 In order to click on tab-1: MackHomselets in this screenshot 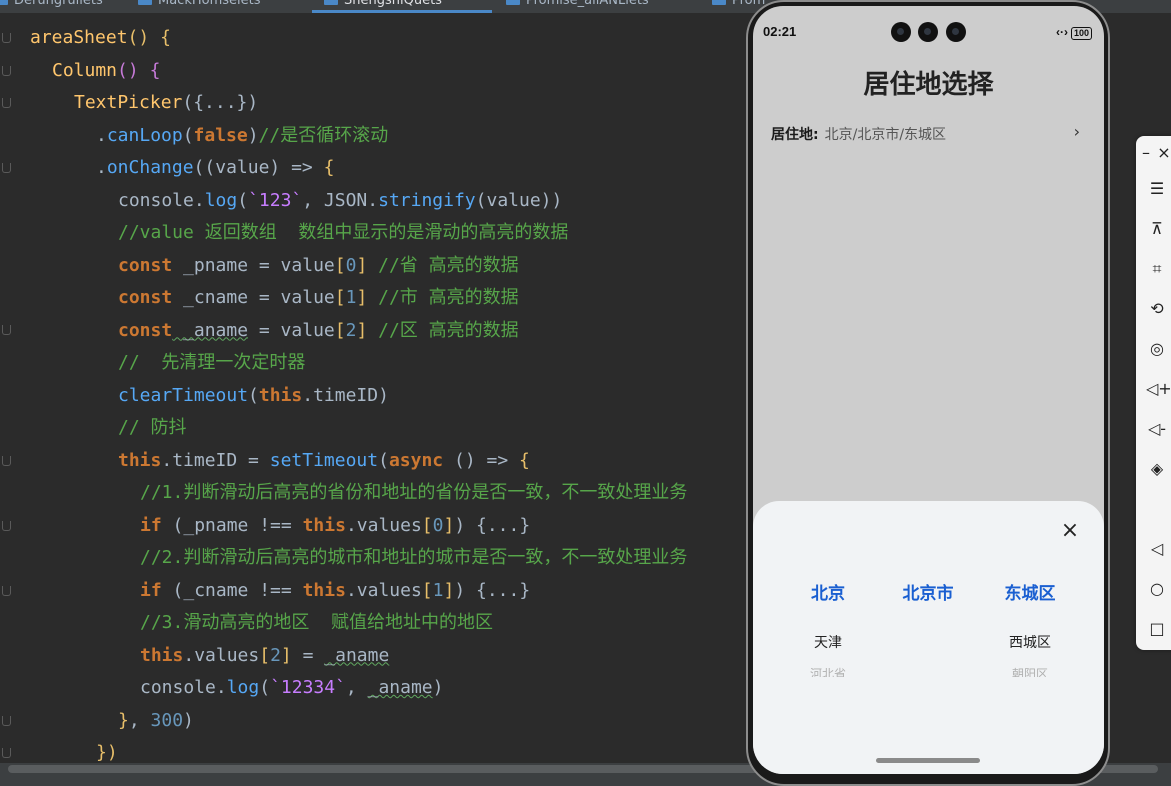, I will do `click(199, 6)`.